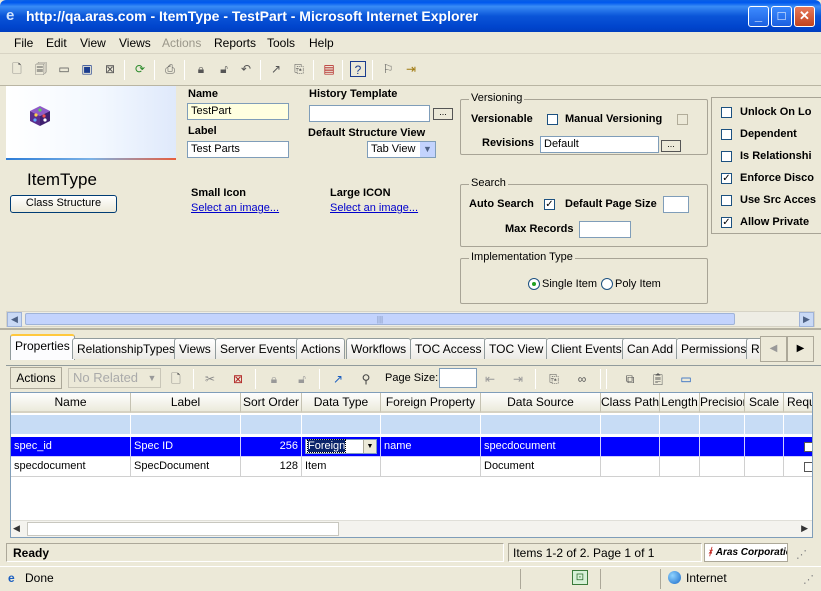 The height and width of the screenshot is (591, 821). I want to click on lock-icon: 🔒︎, so click(201, 69).